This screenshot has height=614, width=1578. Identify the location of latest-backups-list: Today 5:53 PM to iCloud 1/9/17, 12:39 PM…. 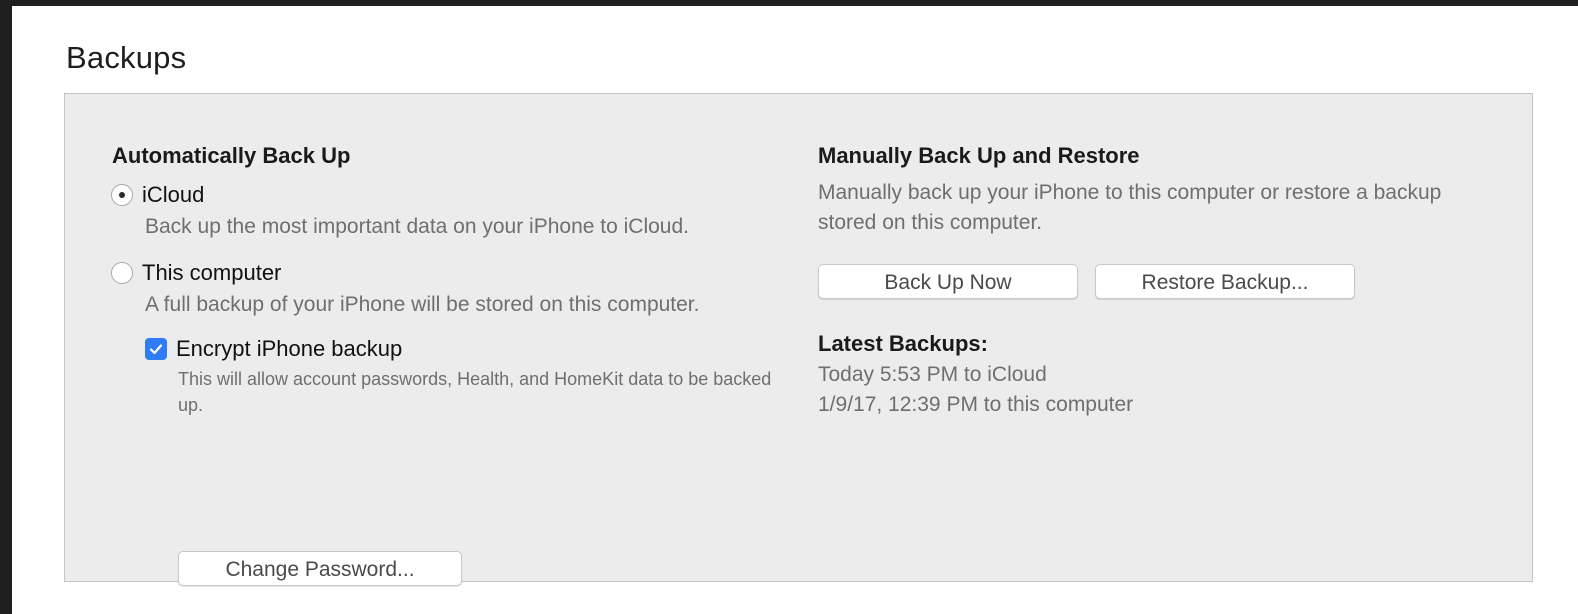
(975, 390).